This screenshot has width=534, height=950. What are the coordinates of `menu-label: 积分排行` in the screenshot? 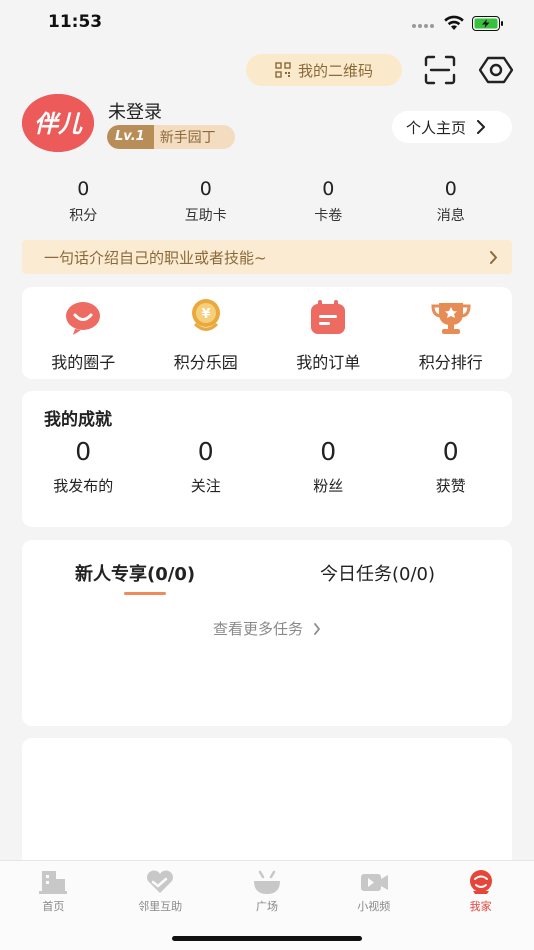 It's located at (450, 362).